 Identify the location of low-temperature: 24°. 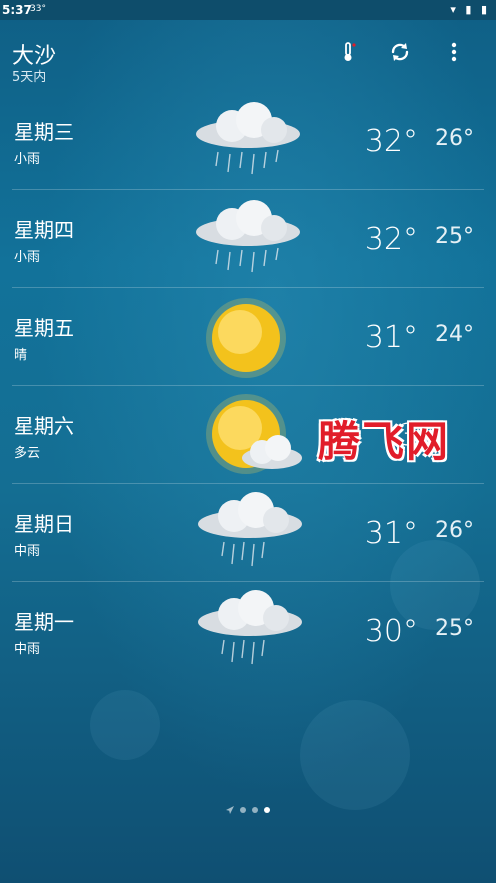
(454, 334).